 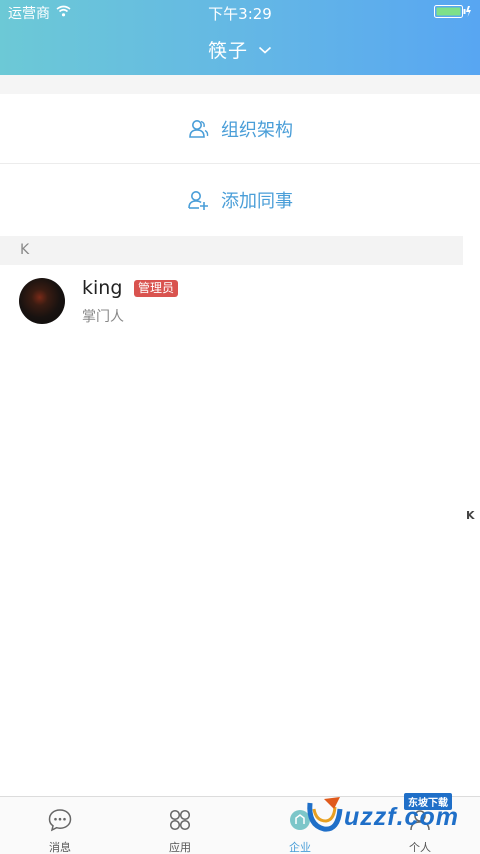 I want to click on tab-profile-label: 个人, so click(x=420, y=847).